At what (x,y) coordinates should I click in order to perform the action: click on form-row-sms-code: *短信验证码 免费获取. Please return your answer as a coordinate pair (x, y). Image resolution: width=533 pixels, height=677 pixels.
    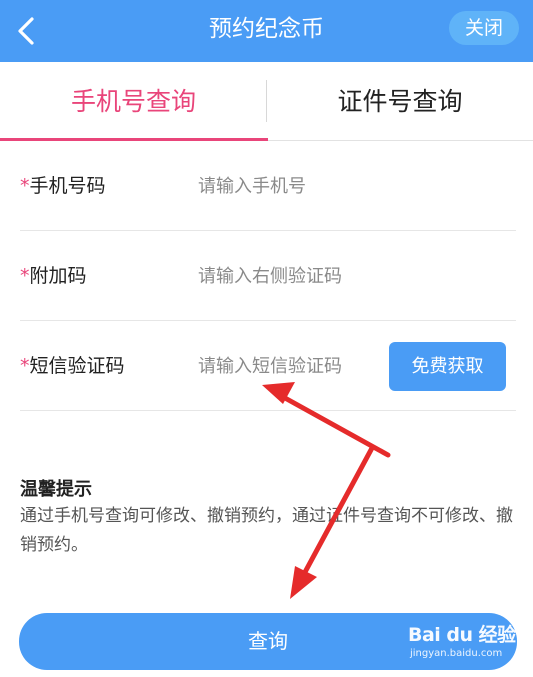
    Looking at the image, I should click on (268, 366).